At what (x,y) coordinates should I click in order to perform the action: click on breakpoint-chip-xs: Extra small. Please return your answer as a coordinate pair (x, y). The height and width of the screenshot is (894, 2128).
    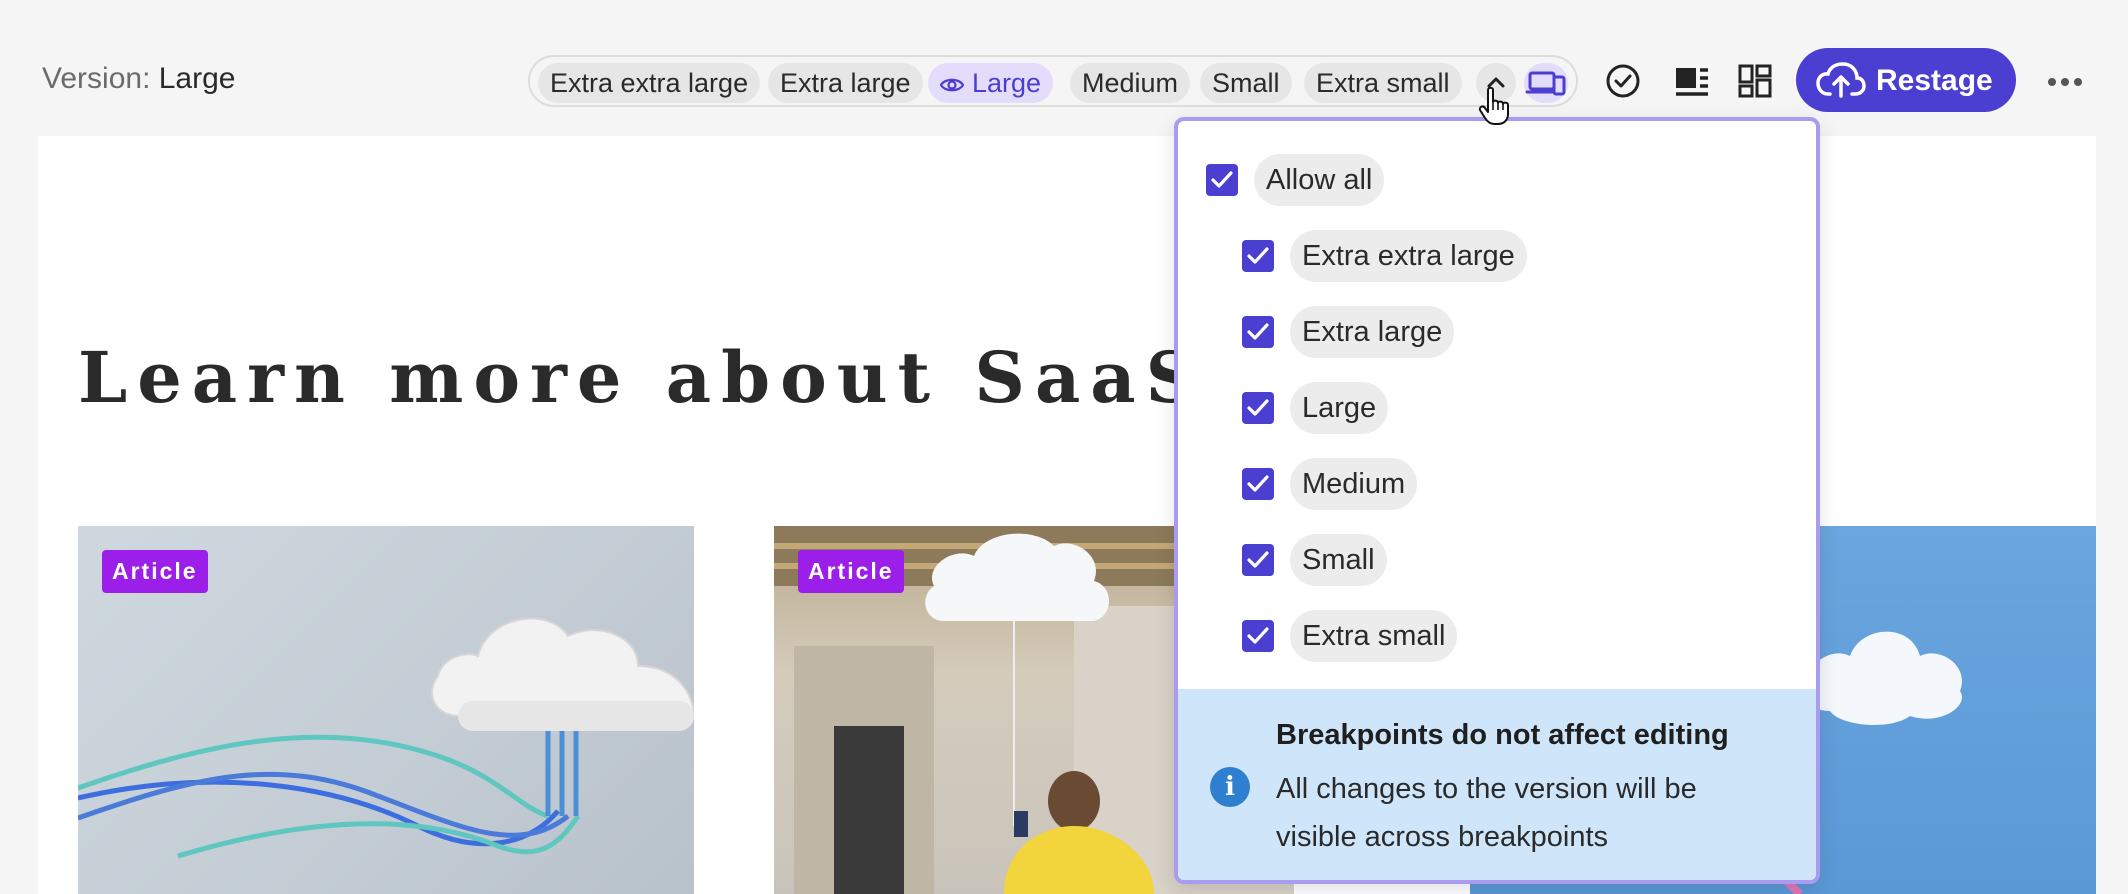
    Looking at the image, I should click on (1383, 83).